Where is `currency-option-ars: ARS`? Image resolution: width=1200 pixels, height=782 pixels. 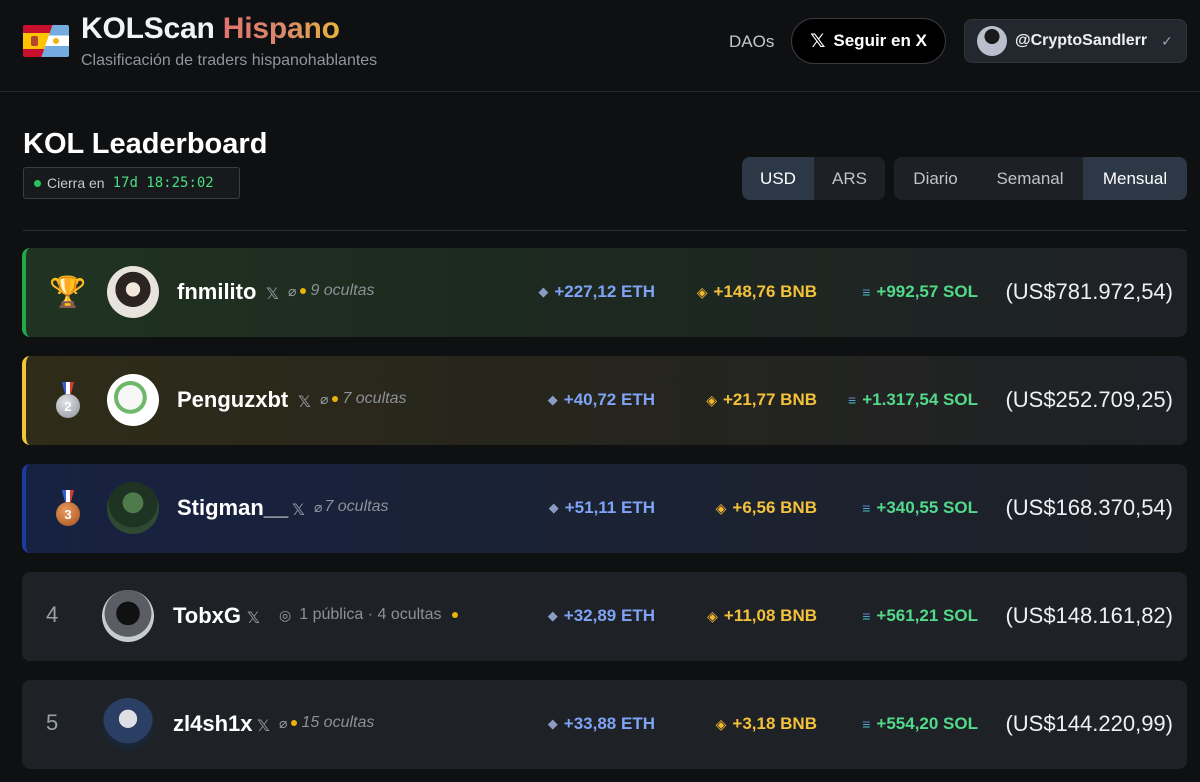
currency-option-ars: ARS is located at coordinates (849, 178).